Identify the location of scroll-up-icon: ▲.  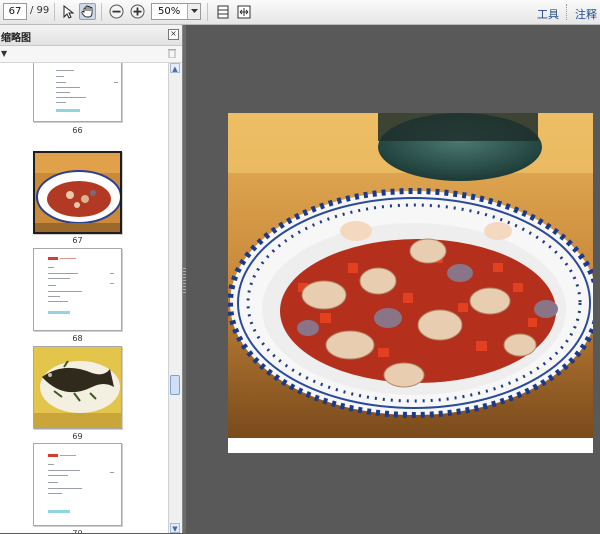
(175, 68).